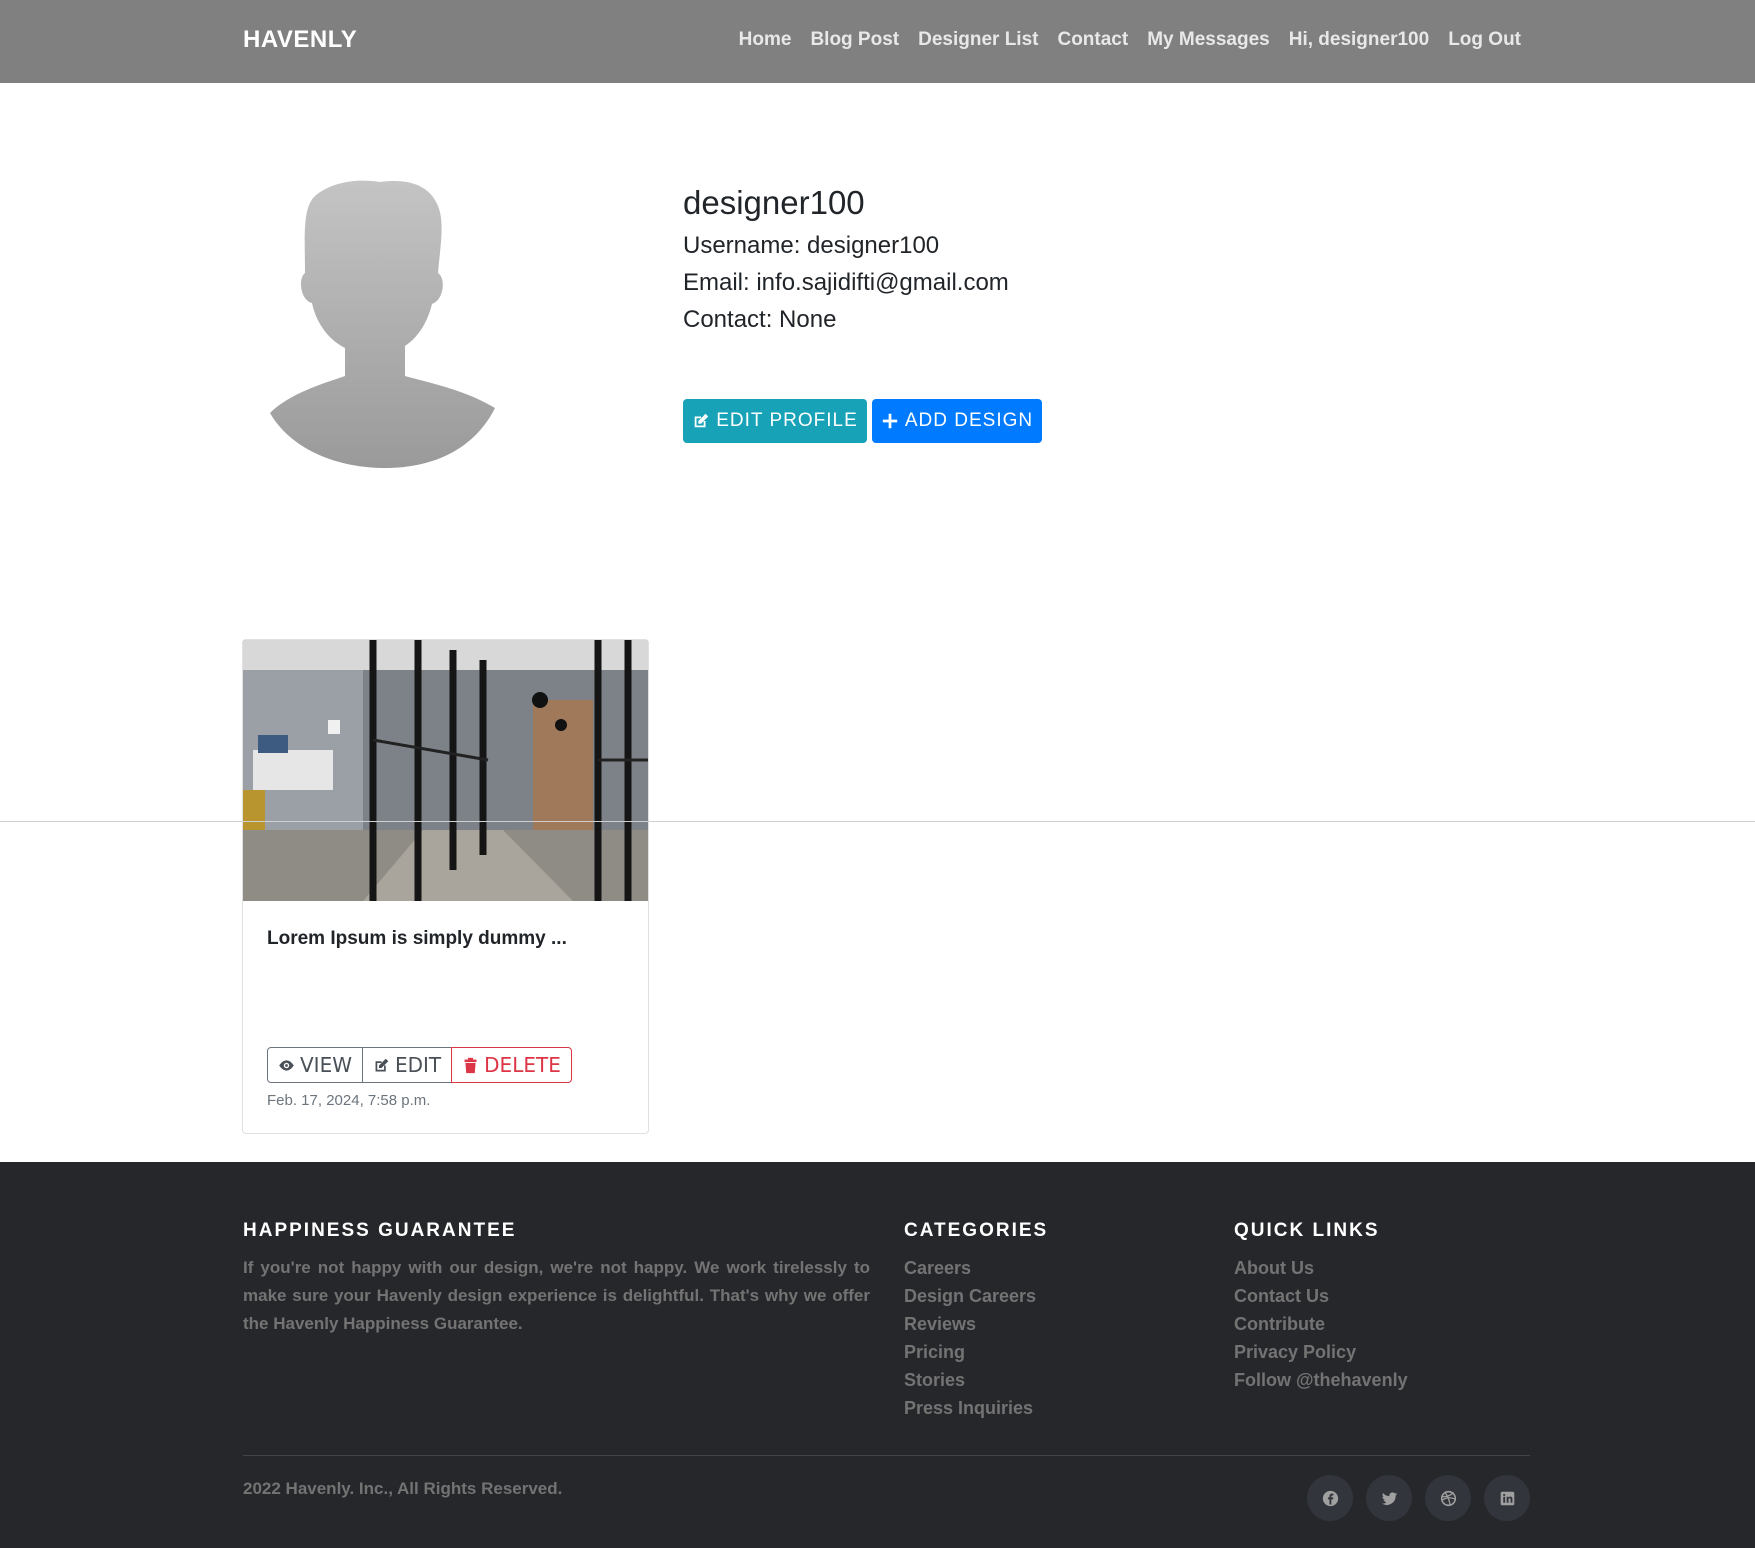 Image resolution: width=1755 pixels, height=1548 pixels. What do you see at coordinates (1321, 1380) in the screenshot?
I see `quicklink-follow: Follow @thehavenly` at bounding box center [1321, 1380].